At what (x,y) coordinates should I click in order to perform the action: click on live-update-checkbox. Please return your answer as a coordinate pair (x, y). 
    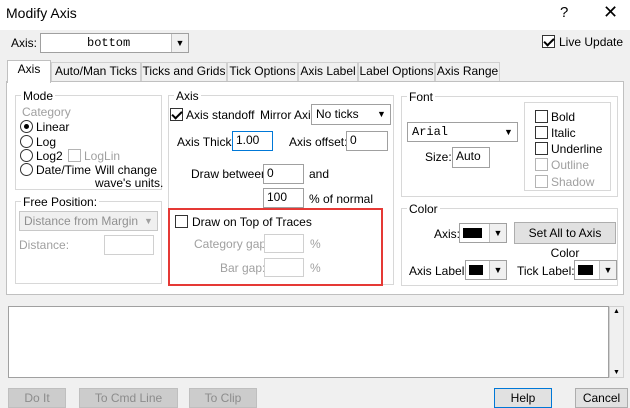
    Looking at the image, I should click on (548, 41).